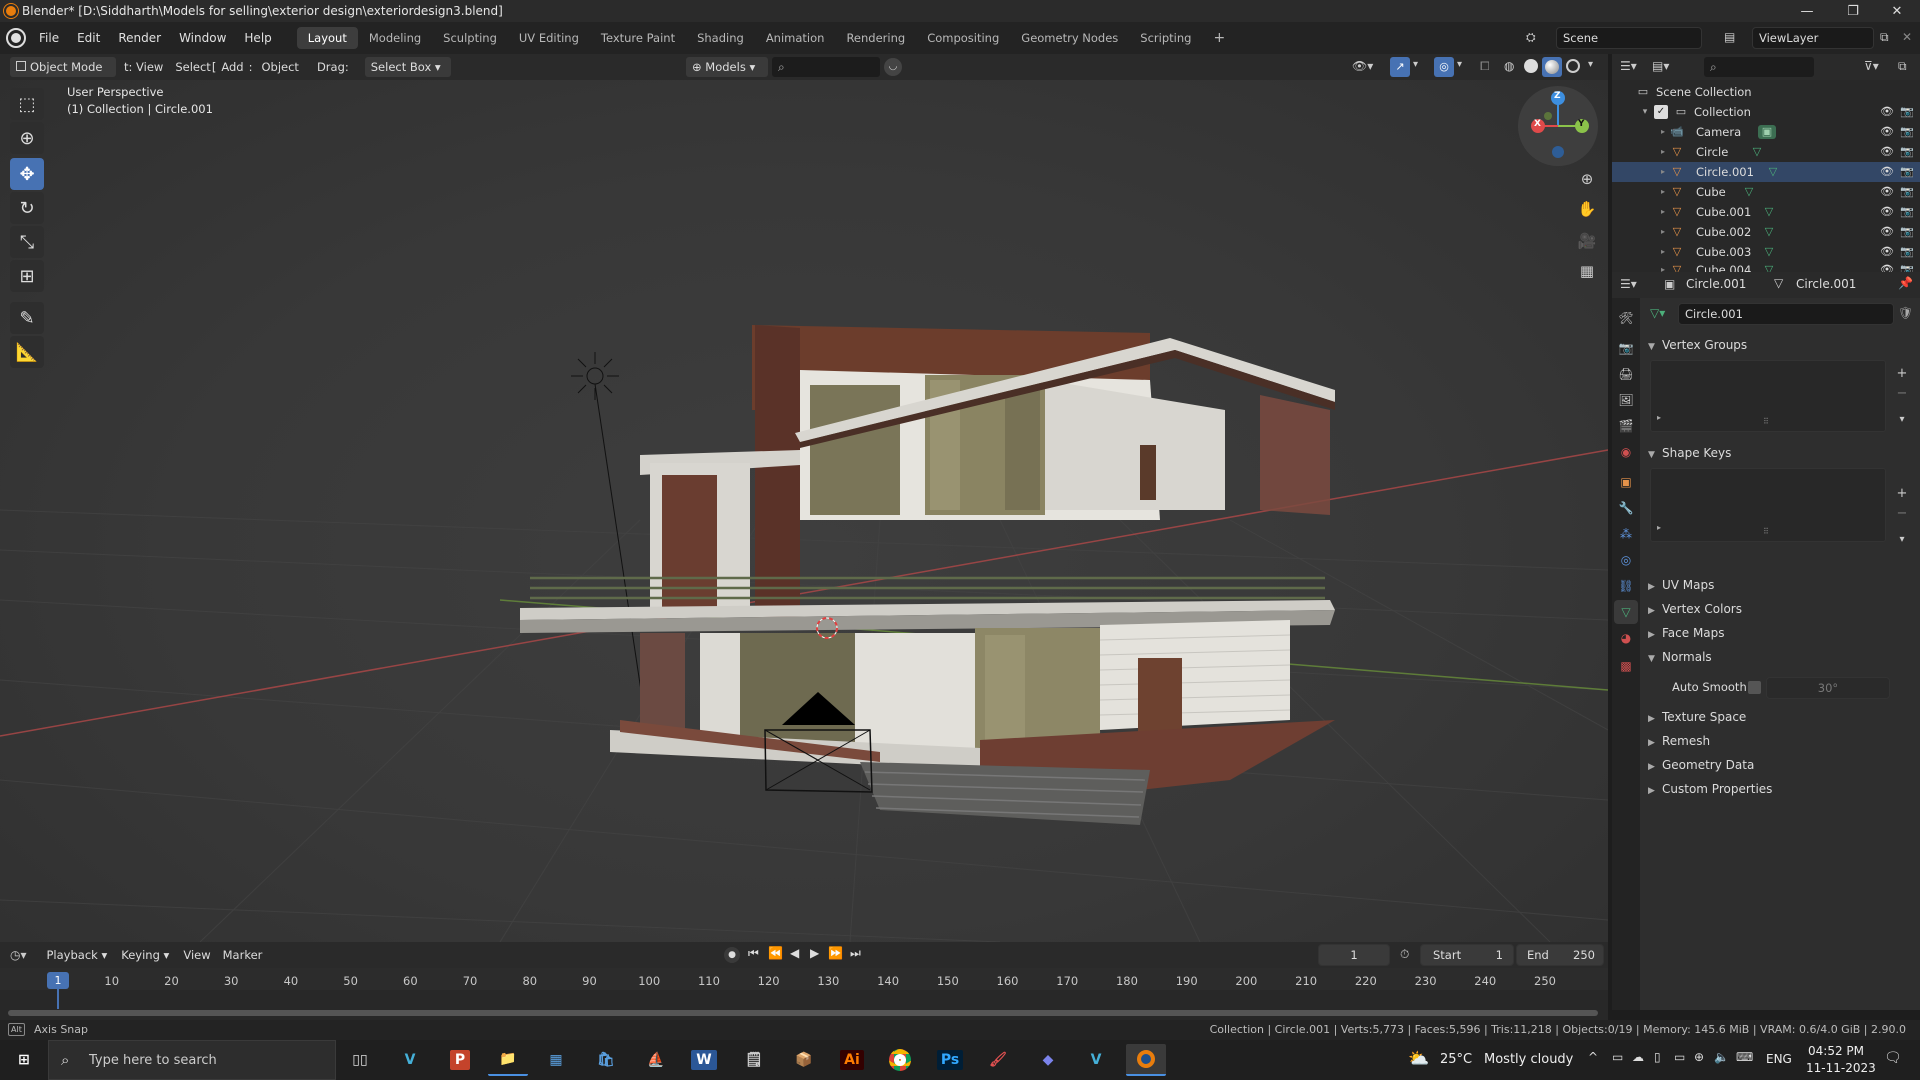  I want to click on object-menu: Object, so click(279, 67).